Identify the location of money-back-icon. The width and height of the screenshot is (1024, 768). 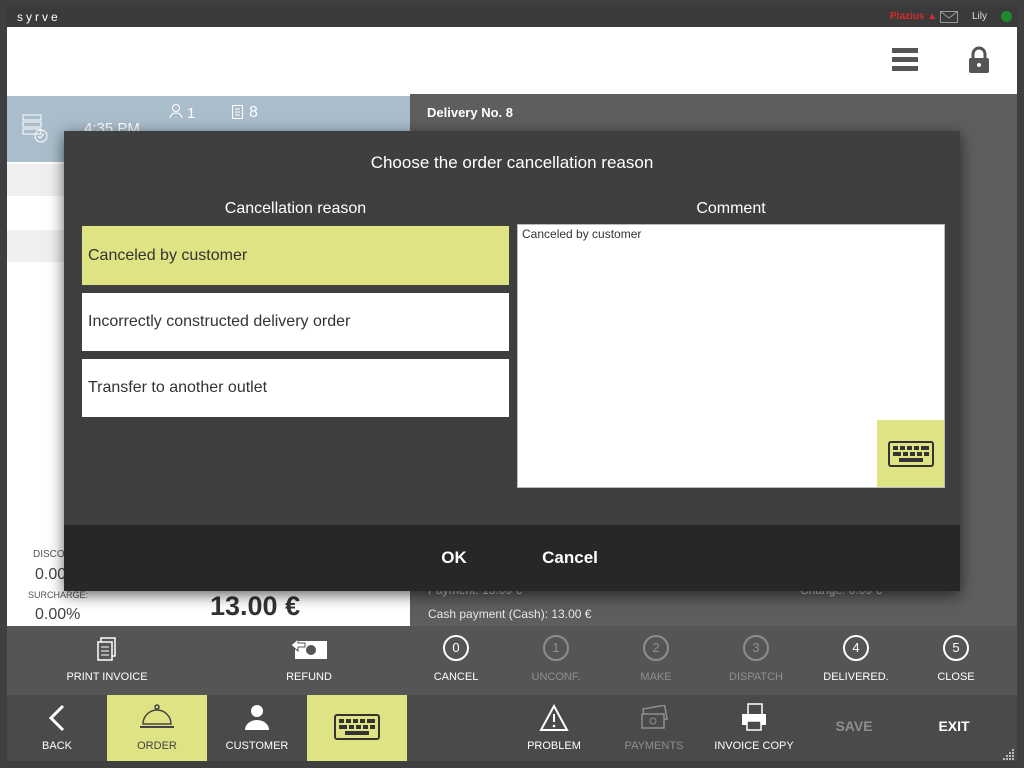
(308, 648).